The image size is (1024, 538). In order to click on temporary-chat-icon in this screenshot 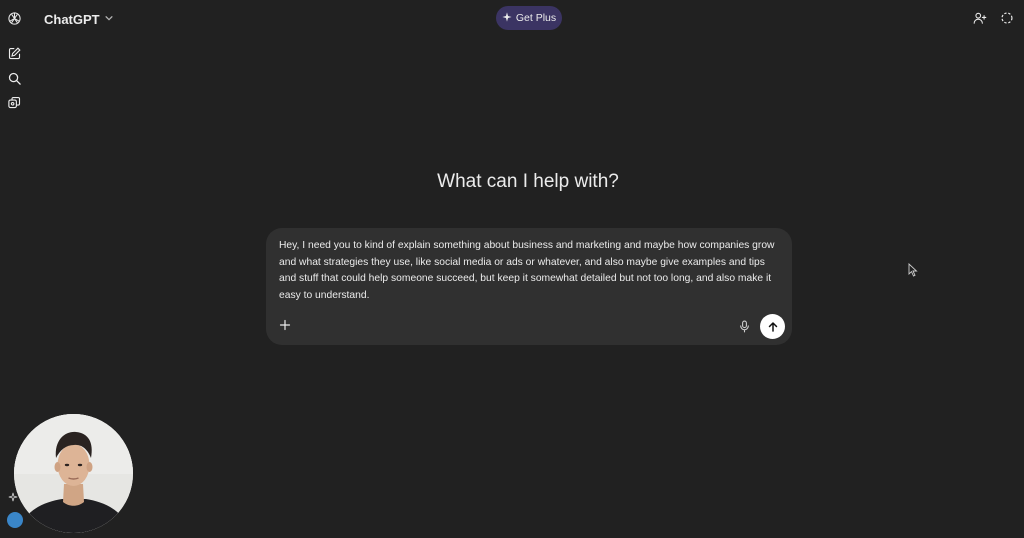, I will do `click(1007, 18)`.